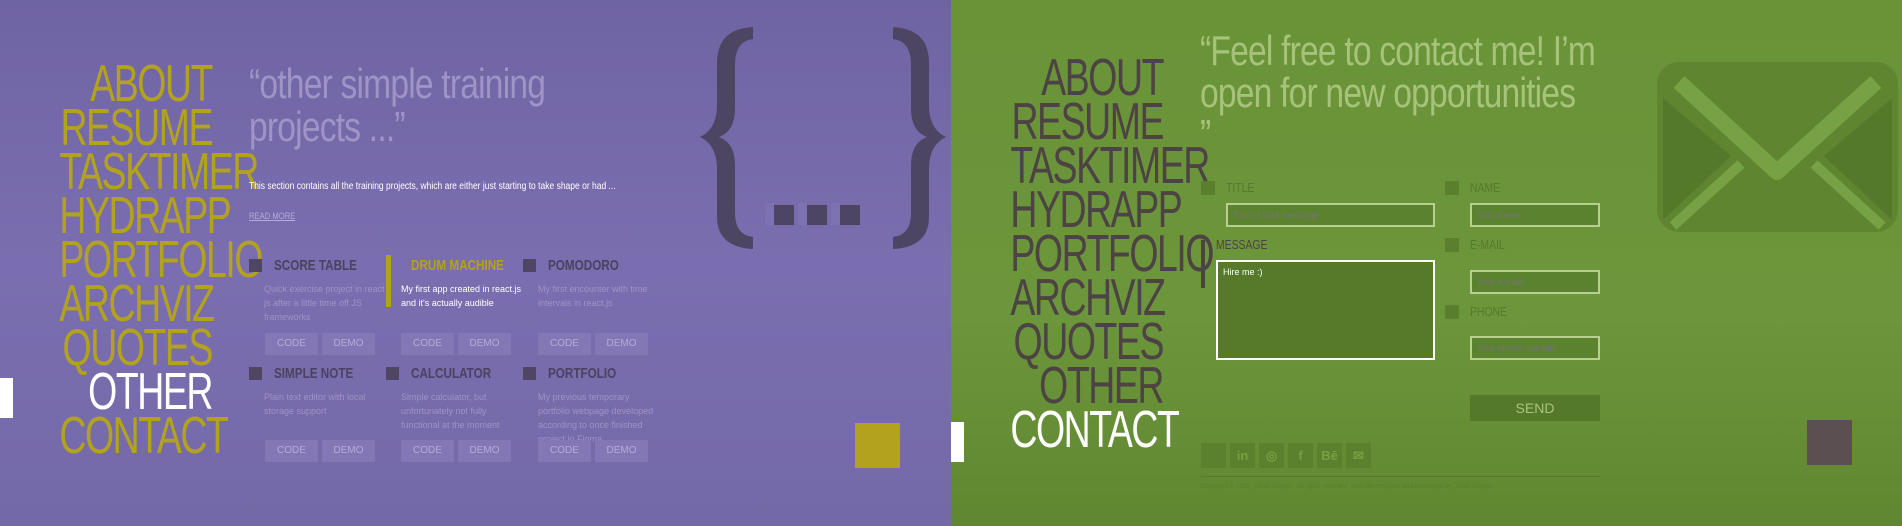 This screenshot has width=1902, height=526. Describe the element at coordinates (1205, 134) in the screenshot. I see `quote-line: ”` at that location.